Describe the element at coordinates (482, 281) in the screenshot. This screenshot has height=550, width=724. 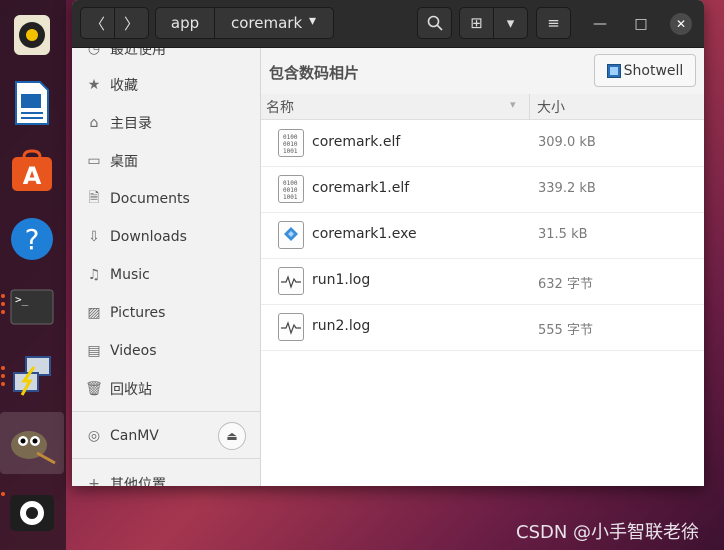
I see `file-row: run1.log 632 字节` at that location.